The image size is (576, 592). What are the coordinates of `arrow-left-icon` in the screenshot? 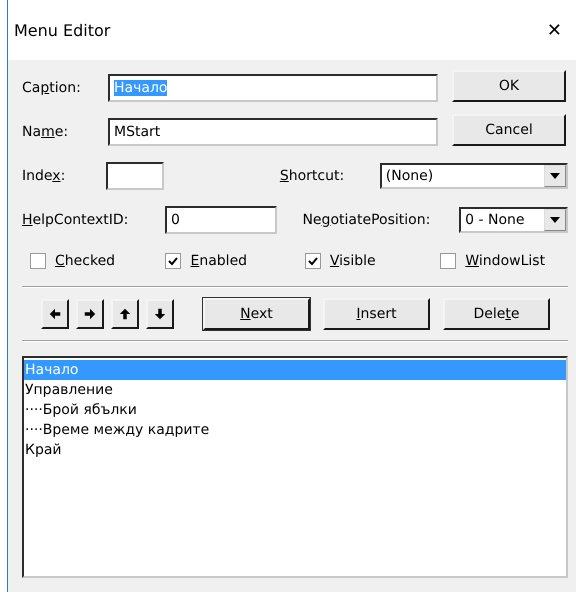 It's located at (55, 314).